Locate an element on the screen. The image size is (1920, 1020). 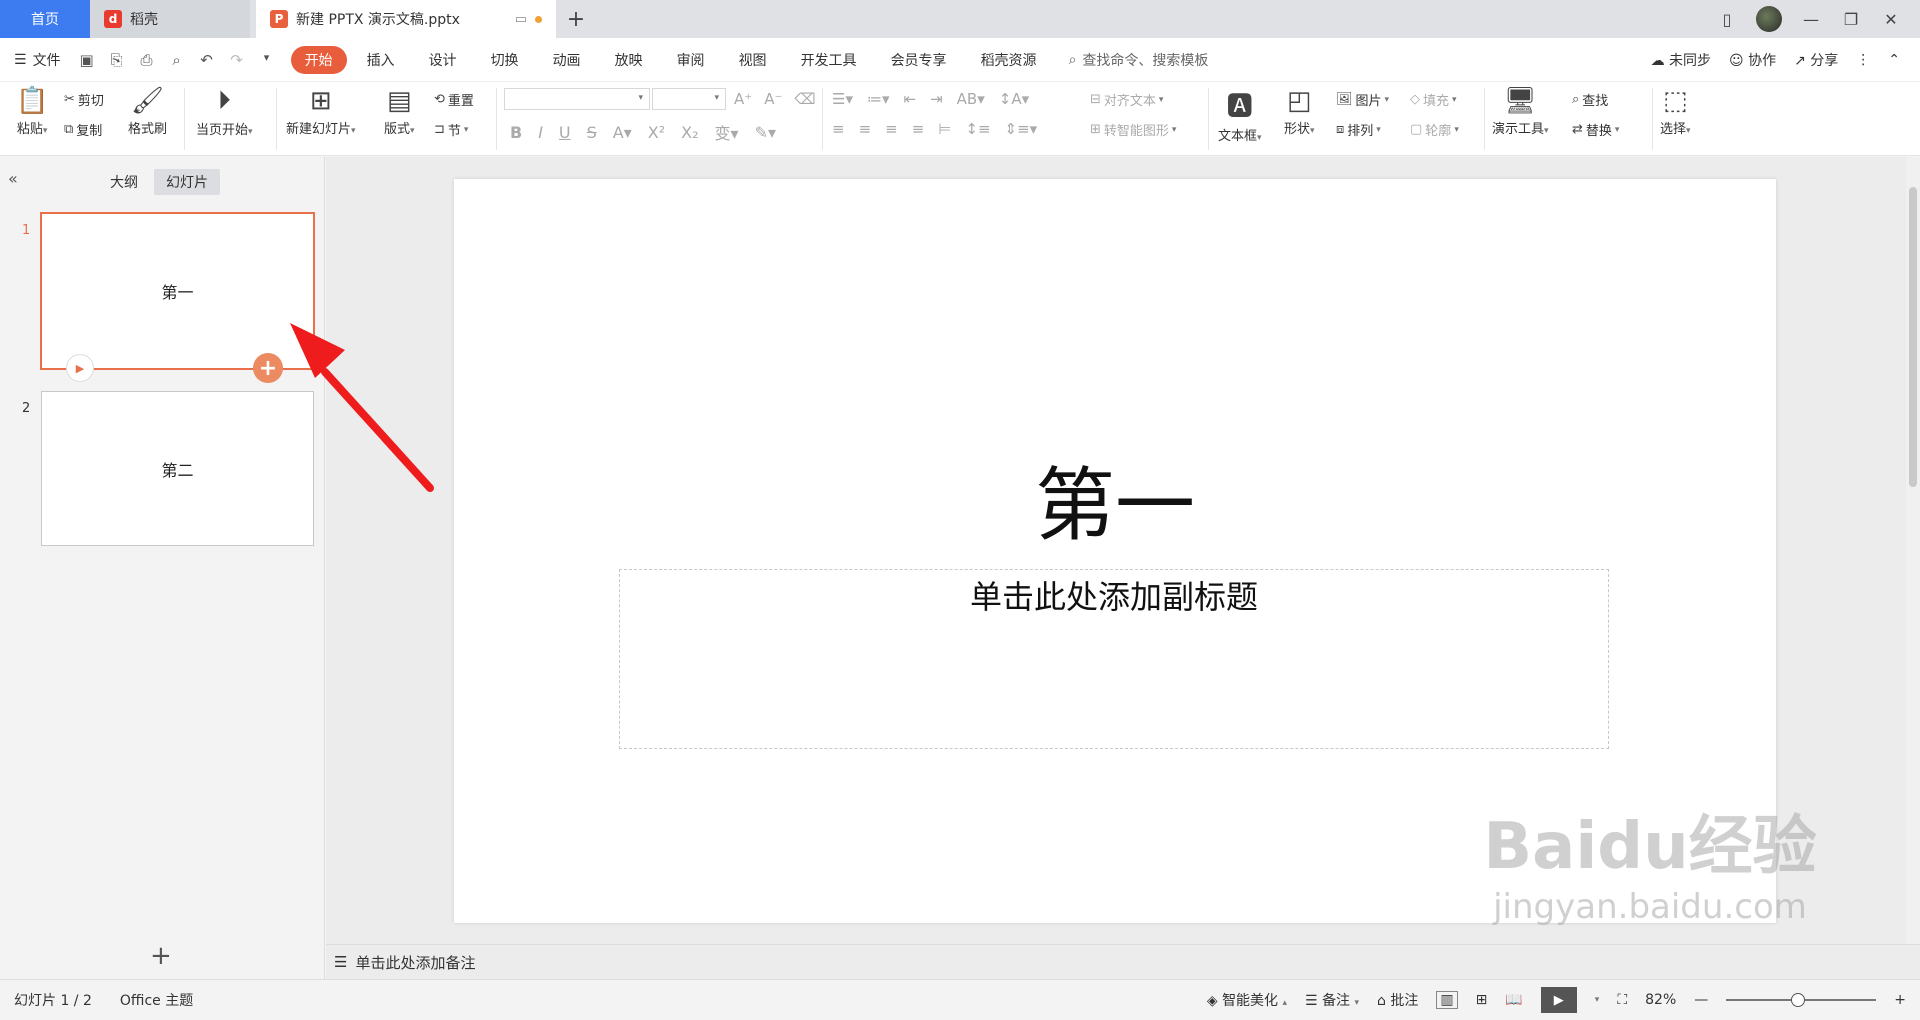
subscript-icon: X₂ is located at coordinates (689, 132).